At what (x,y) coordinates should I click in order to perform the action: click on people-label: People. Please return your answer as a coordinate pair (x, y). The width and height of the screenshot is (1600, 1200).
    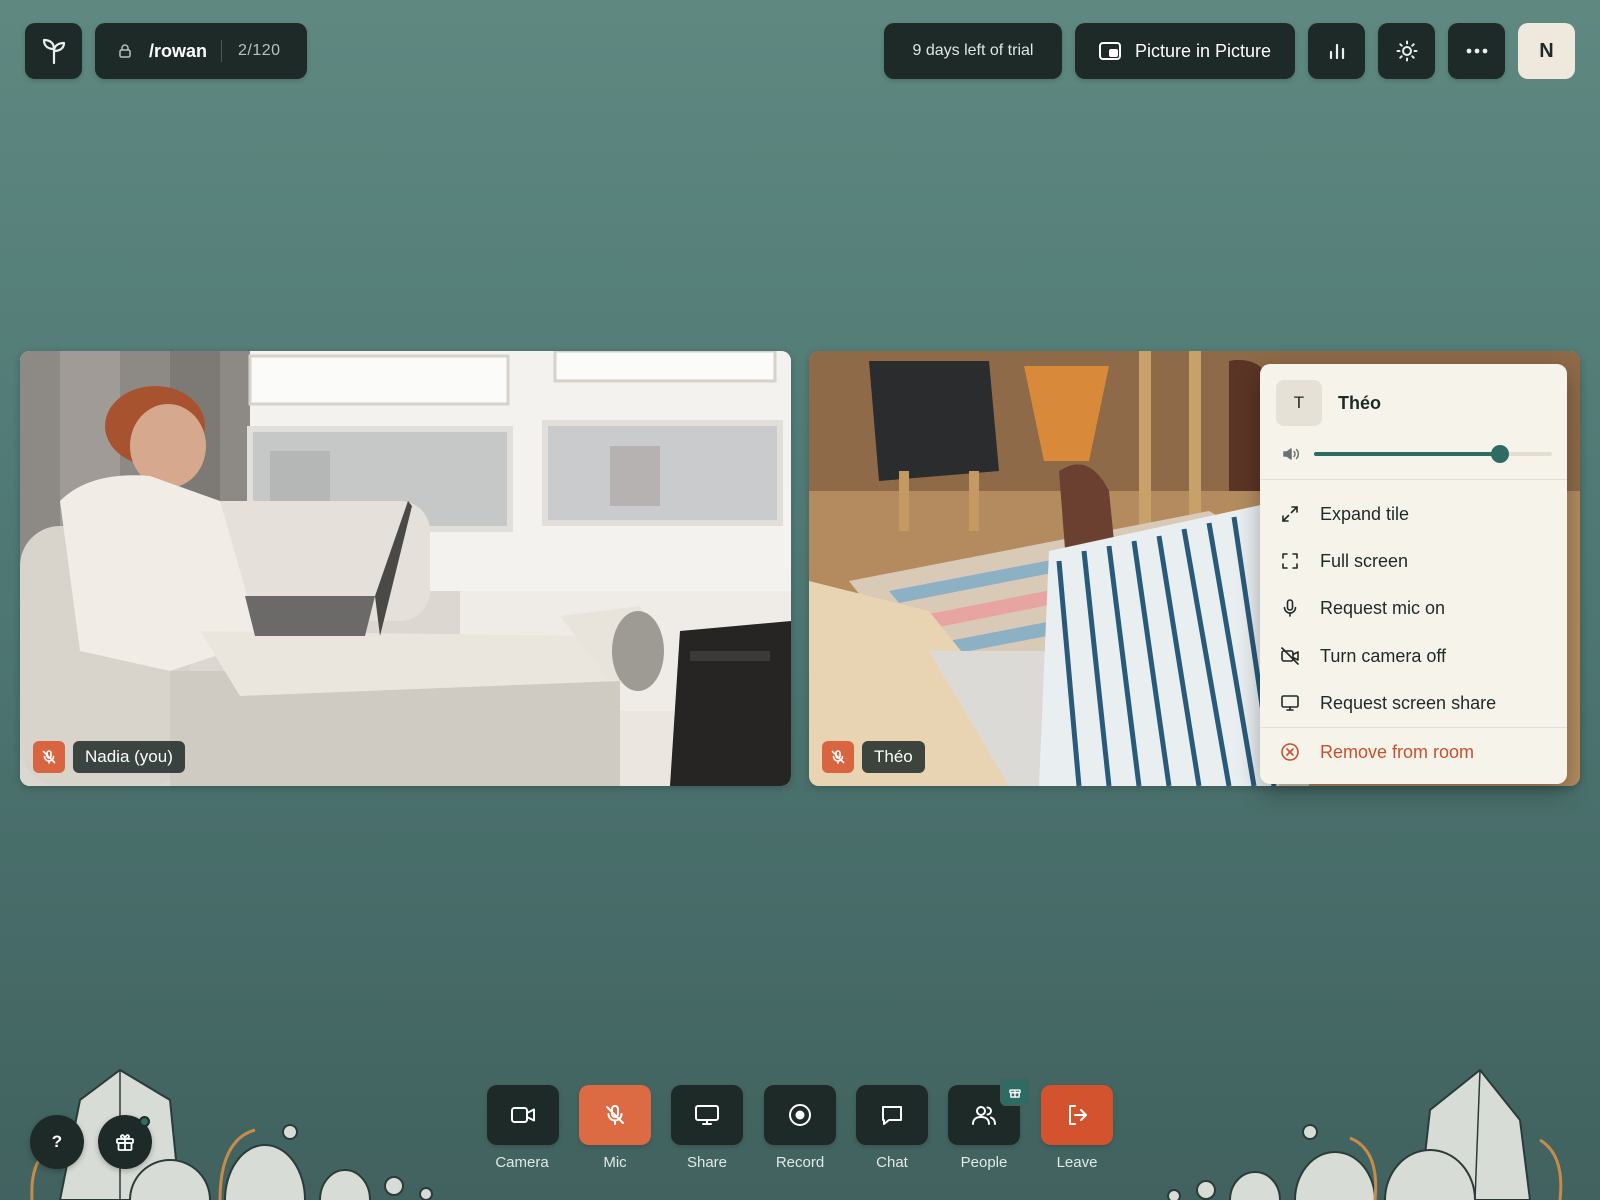
    Looking at the image, I should click on (984, 1162).